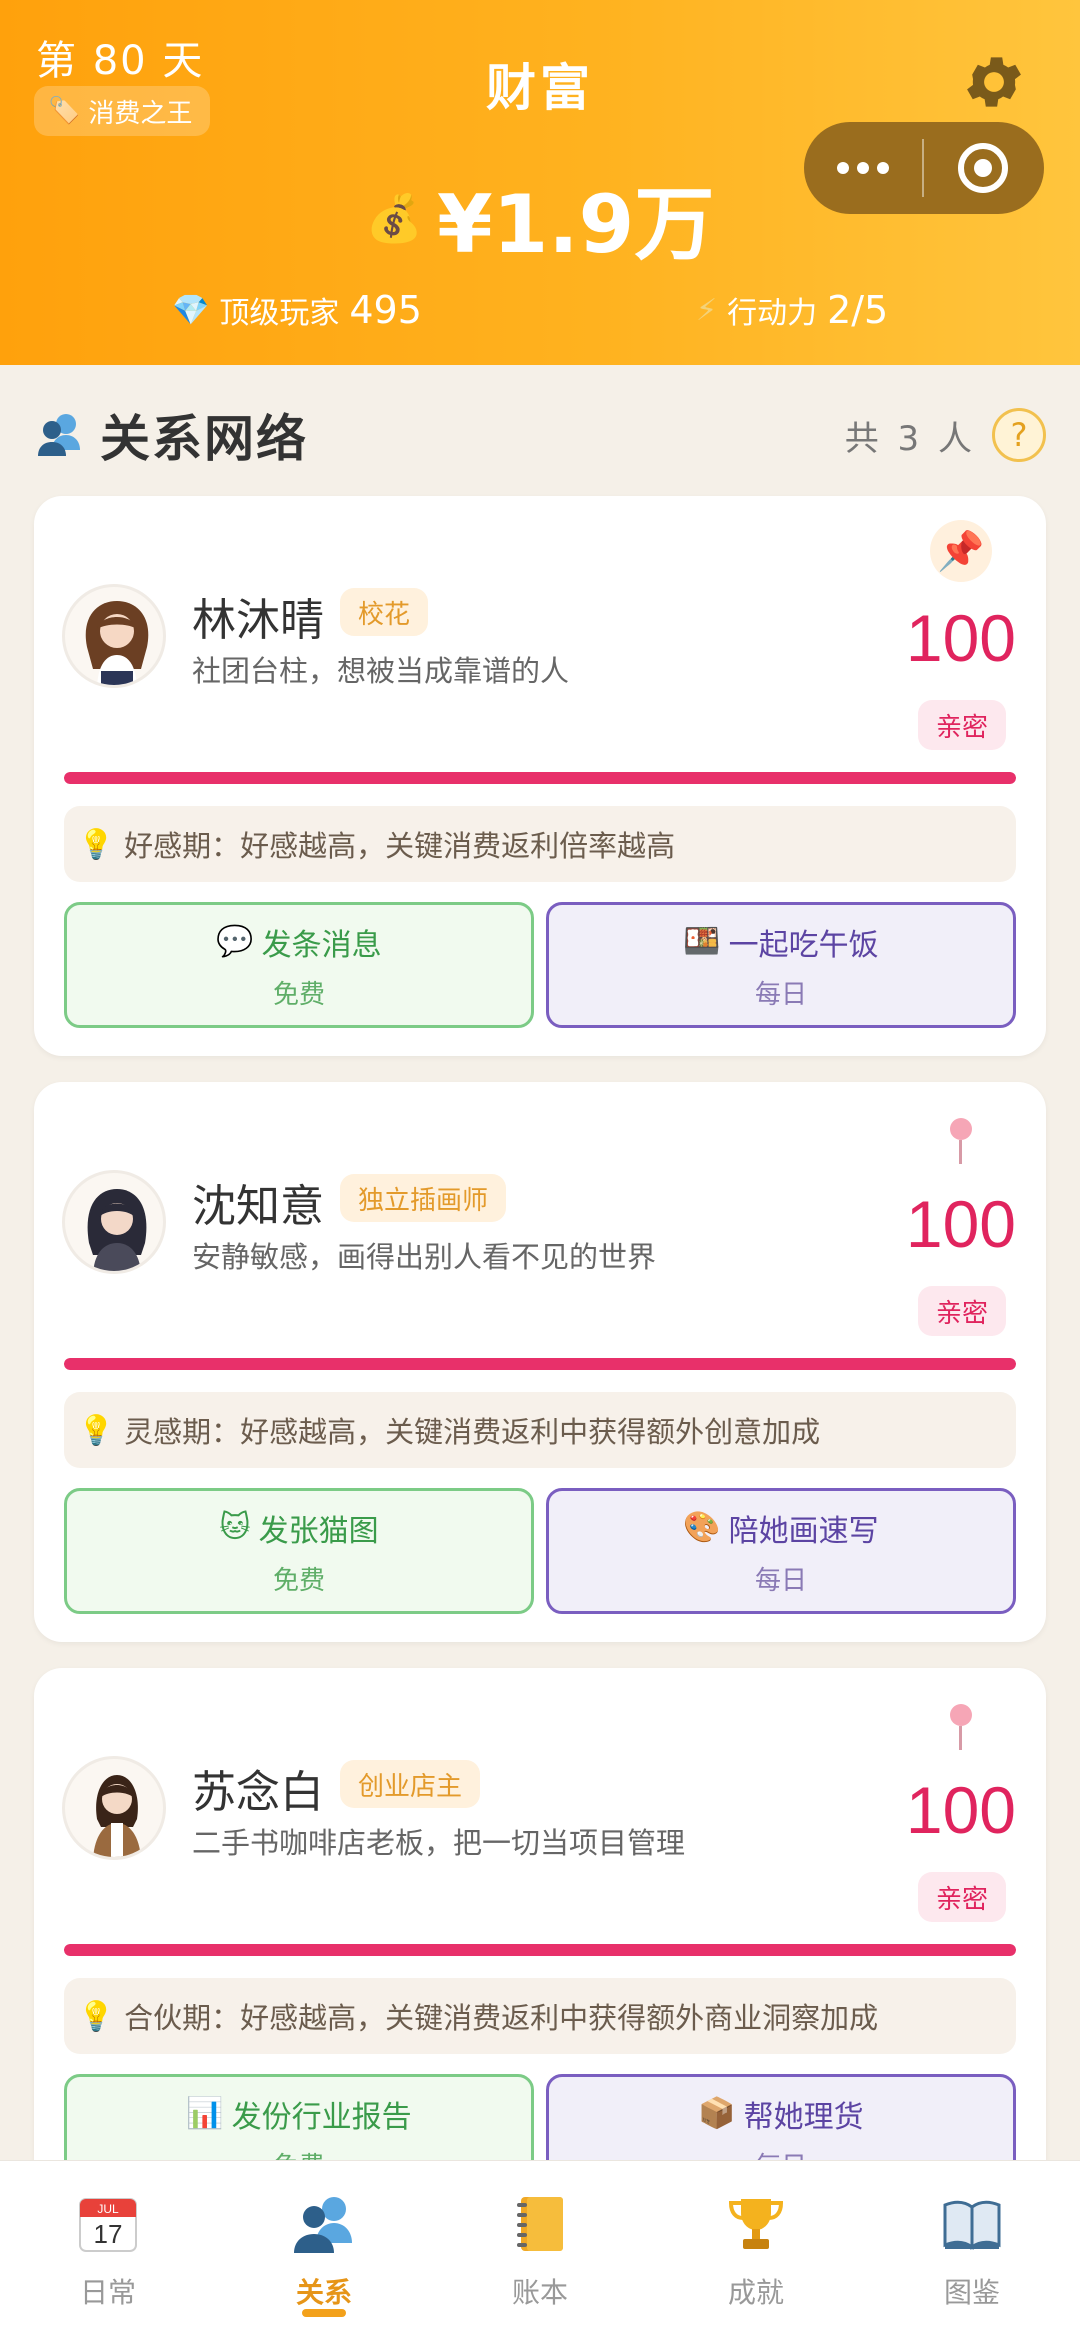 The image size is (1080, 2340). Describe the element at coordinates (961, 551) in the screenshot. I see `pushpin-icon: 📌` at that location.